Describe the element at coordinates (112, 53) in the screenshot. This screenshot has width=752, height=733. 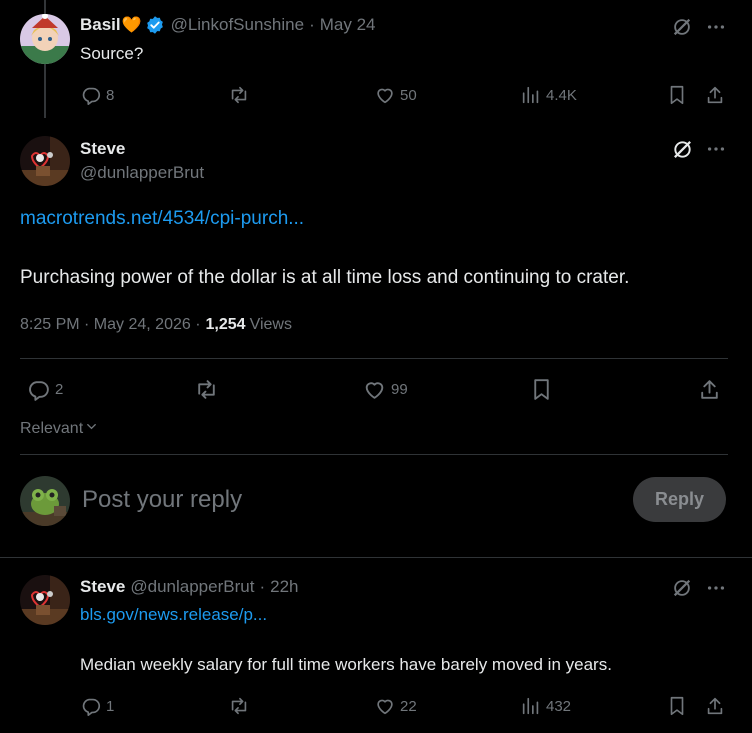
I see `post-text: Source?` at that location.